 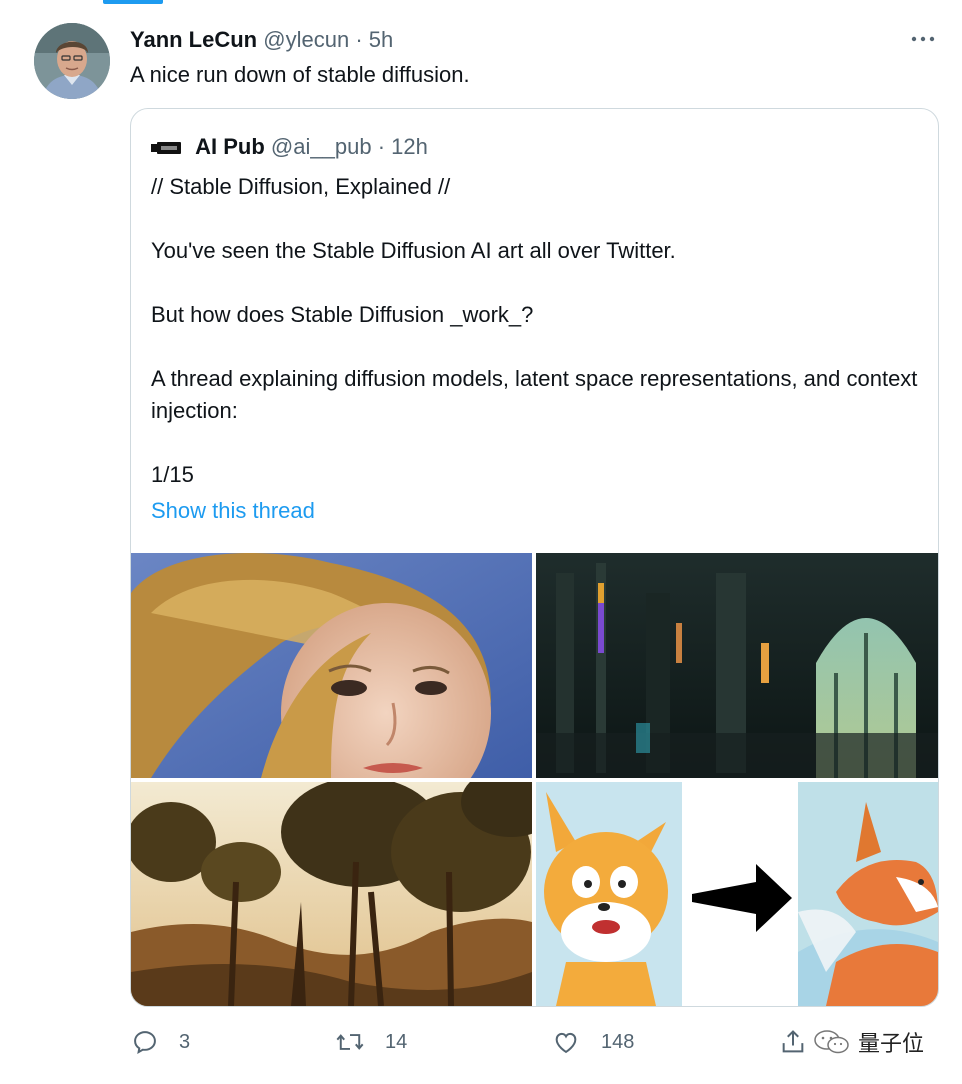 What do you see at coordinates (381, 39) in the screenshot?
I see `tweet-time: 5h` at bounding box center [381, 39].